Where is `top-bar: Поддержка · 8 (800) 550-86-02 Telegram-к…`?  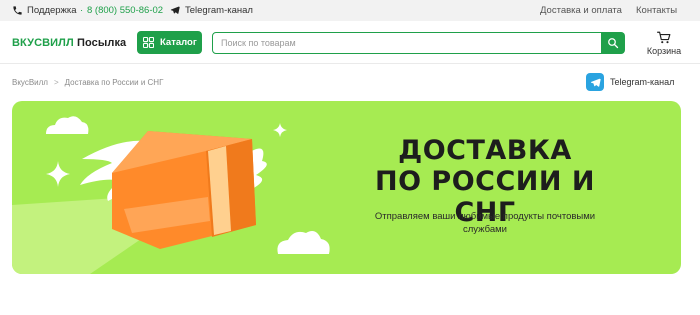
top-bar: Поддержка · 8 (800) 550-86-02 Telegram-к… is located at coordinates (350, 10).